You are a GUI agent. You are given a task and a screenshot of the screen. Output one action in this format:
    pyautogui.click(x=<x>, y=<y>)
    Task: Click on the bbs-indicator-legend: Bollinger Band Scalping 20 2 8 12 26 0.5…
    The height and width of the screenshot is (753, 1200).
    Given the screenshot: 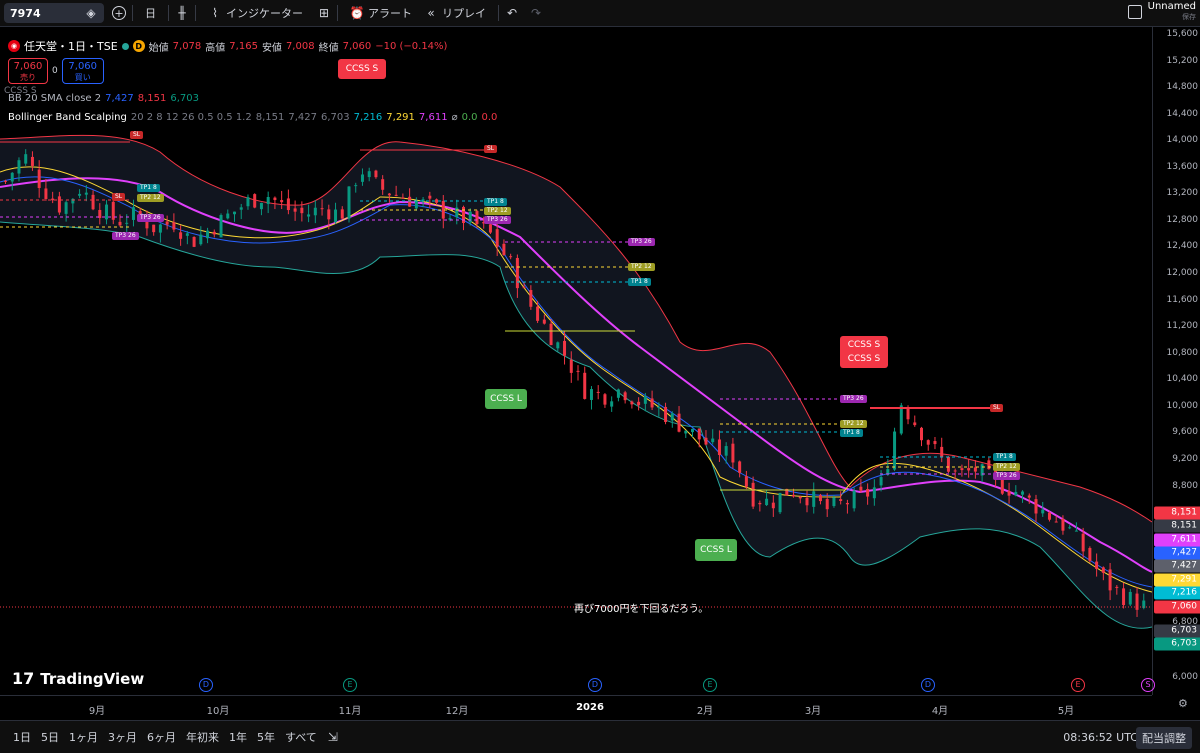 What is the action you would take?
    pyautogui.click(x=252, y=117)
    